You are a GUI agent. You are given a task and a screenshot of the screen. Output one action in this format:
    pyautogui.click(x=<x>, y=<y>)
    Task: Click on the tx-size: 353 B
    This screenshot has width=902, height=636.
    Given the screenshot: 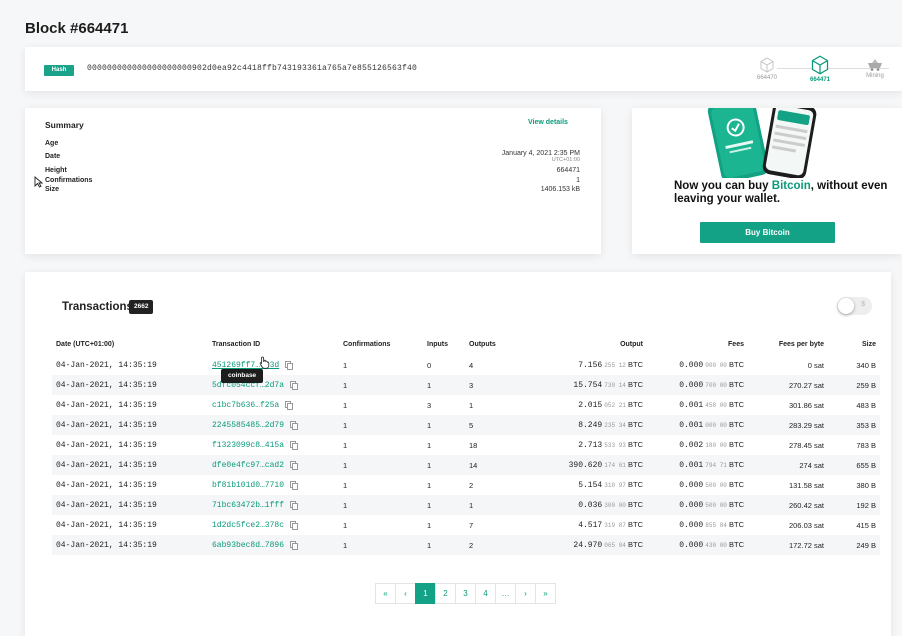 What is the action you would take?
    pyautogui.click(x=854, y=425)
    